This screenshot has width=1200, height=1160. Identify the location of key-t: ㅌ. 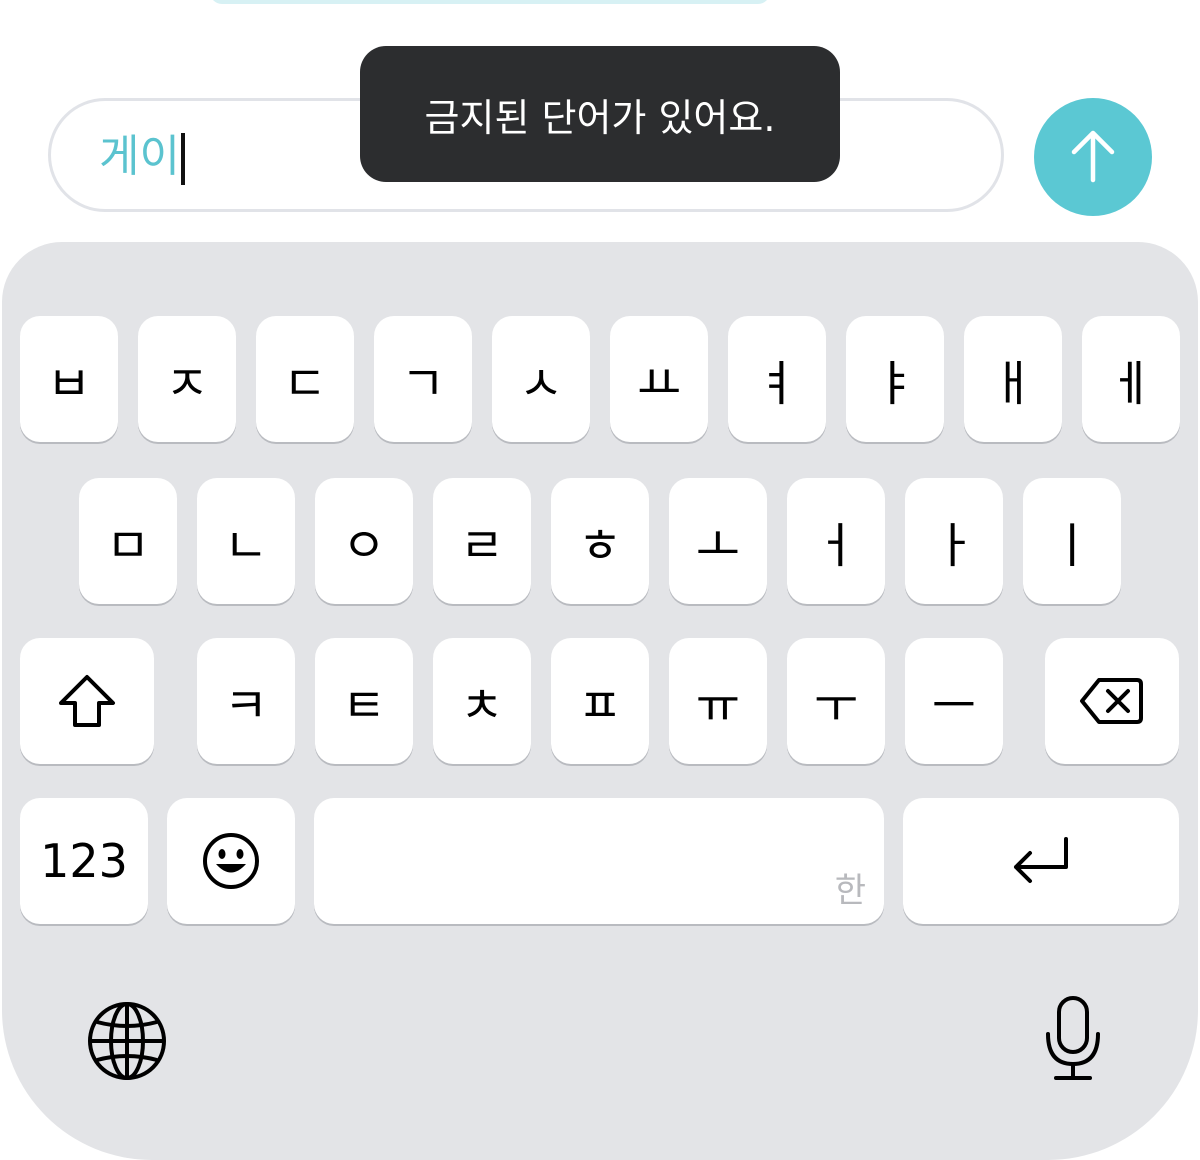
(364, 701).